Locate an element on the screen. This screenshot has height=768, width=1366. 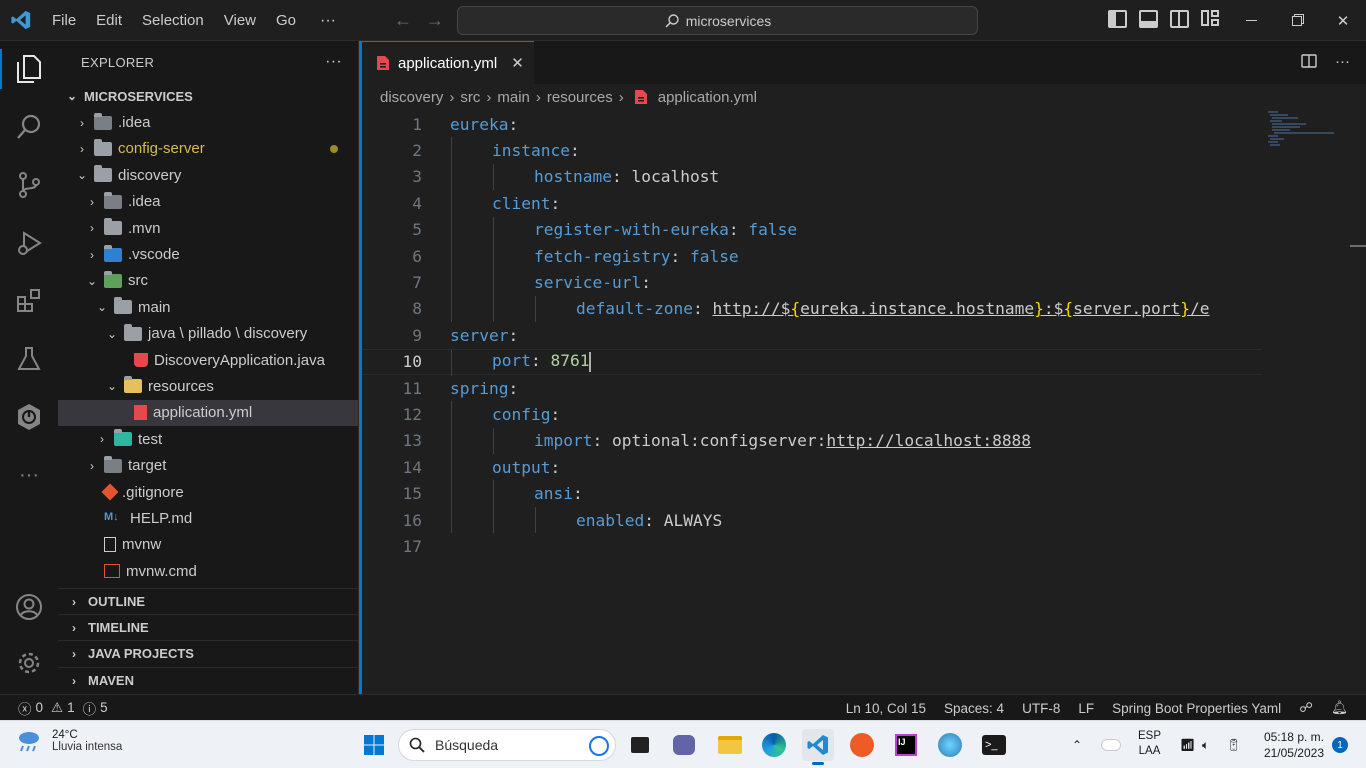
workspace-root: ⌄ MICROSERVICES is located at coordinates (208, 96).